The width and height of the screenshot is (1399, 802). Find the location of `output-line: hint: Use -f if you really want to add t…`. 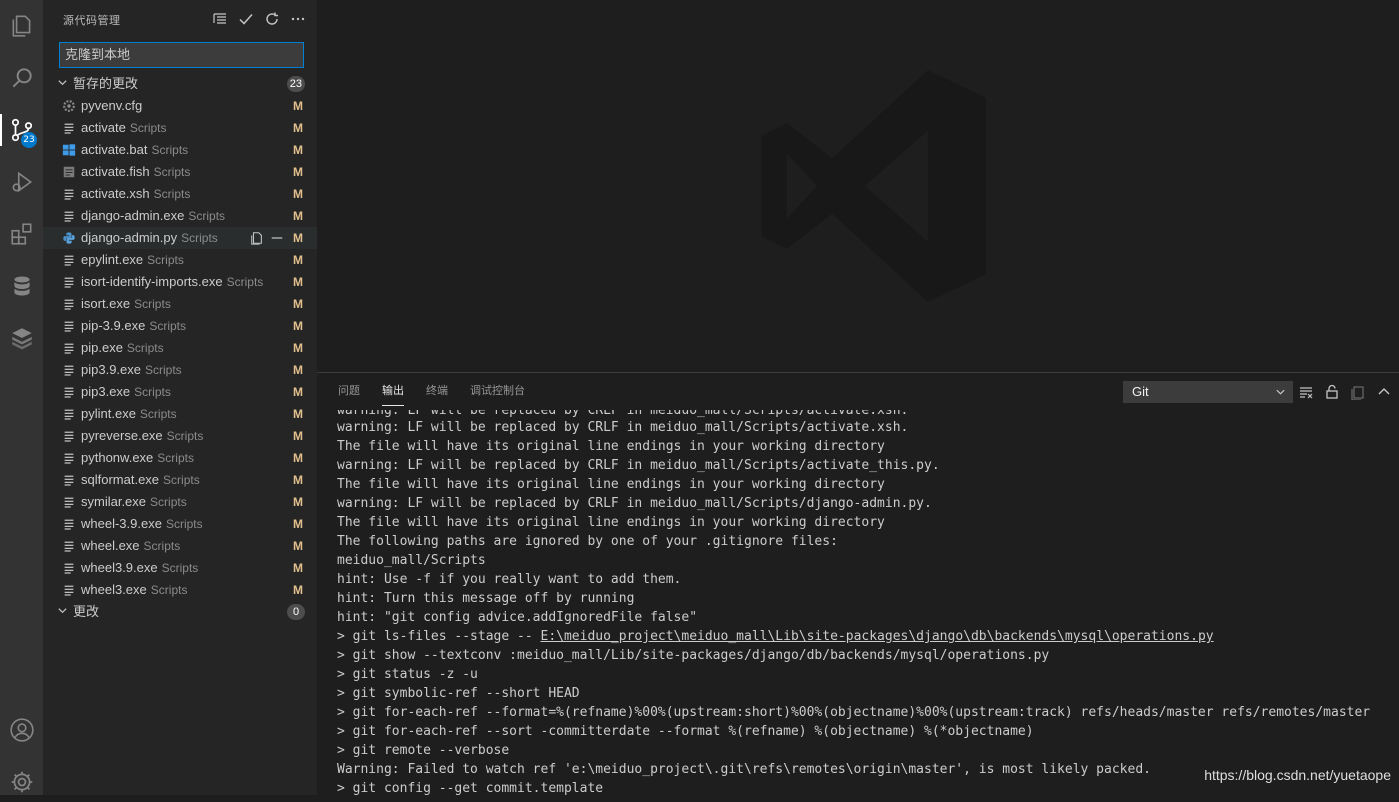

output-line: hint: Use -f if you really want to add t… is located at coordinates (509, 579).